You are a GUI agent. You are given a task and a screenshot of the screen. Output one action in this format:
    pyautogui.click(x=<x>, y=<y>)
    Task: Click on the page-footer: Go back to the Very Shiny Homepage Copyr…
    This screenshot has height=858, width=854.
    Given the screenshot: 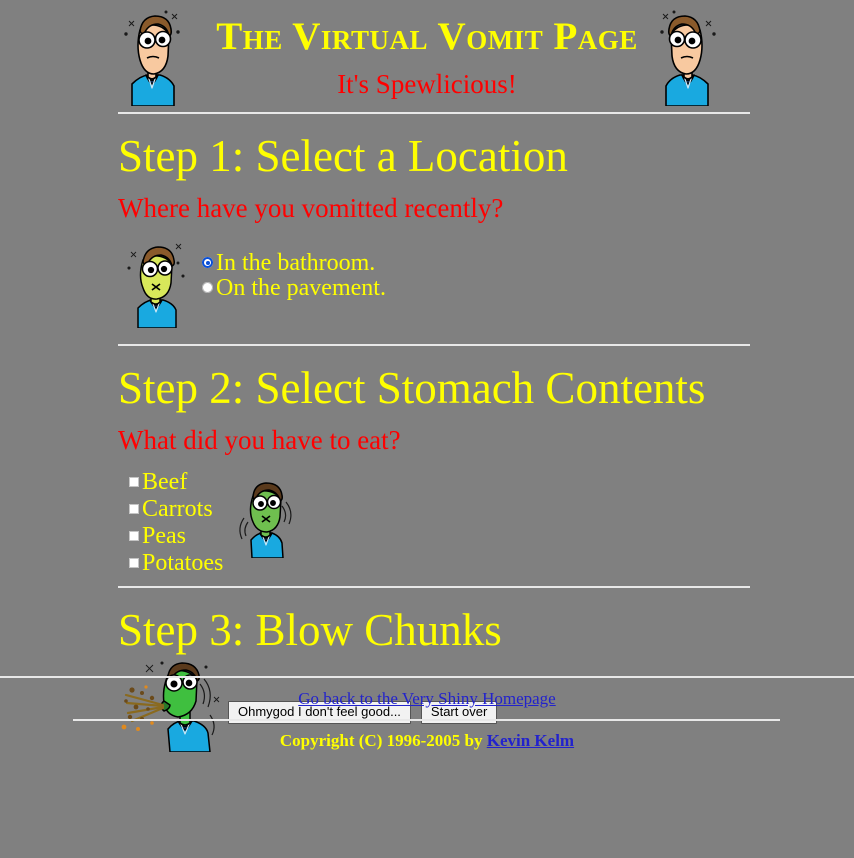 What is the action you would take?
    pyautogui.click(x=427, y=717)
    